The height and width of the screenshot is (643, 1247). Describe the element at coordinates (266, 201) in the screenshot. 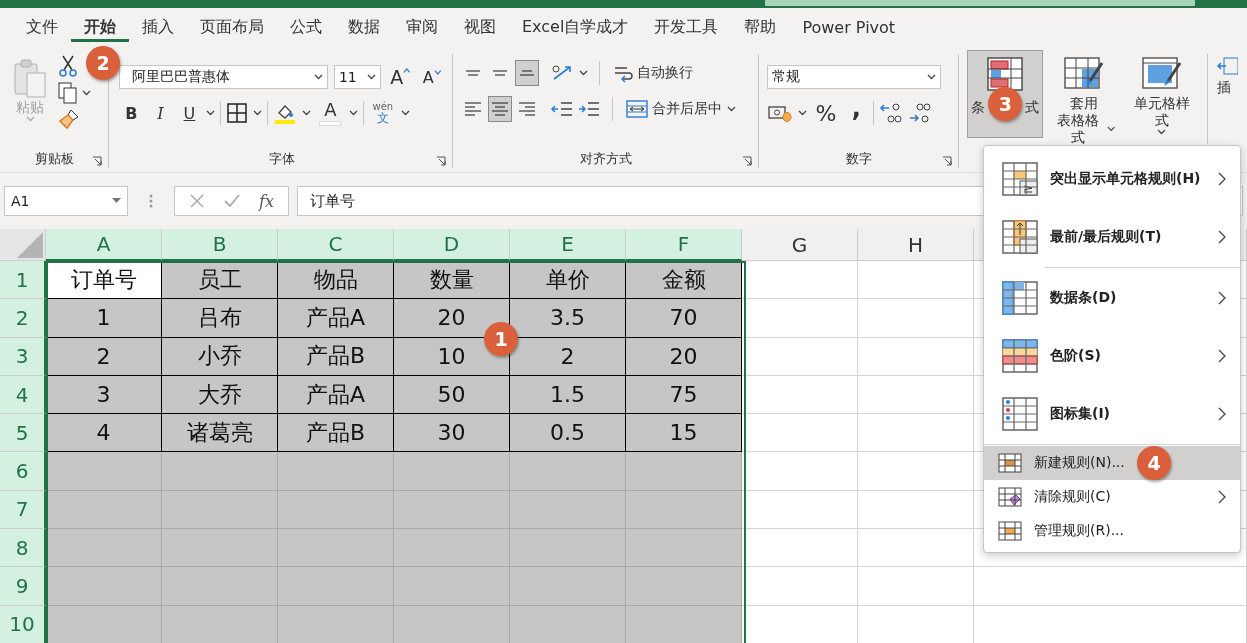

I see `insert-function-button: fx` at that location.